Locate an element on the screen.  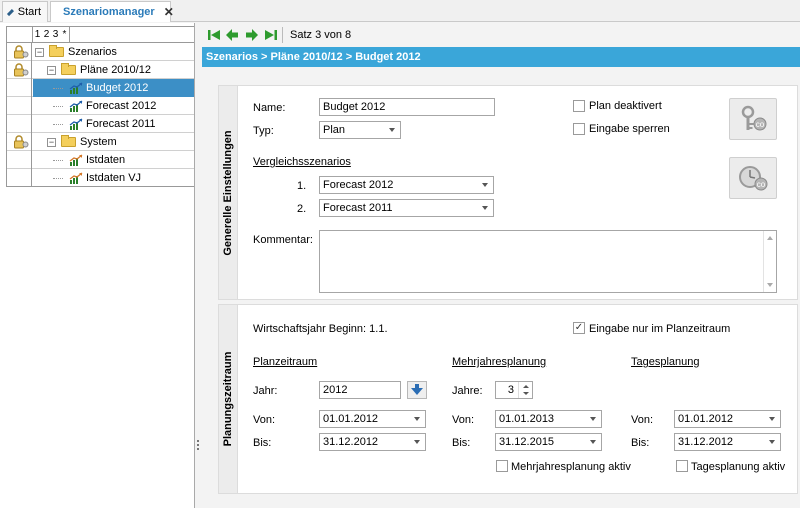
stepper-up-icon is located at coordinates (526, 386).